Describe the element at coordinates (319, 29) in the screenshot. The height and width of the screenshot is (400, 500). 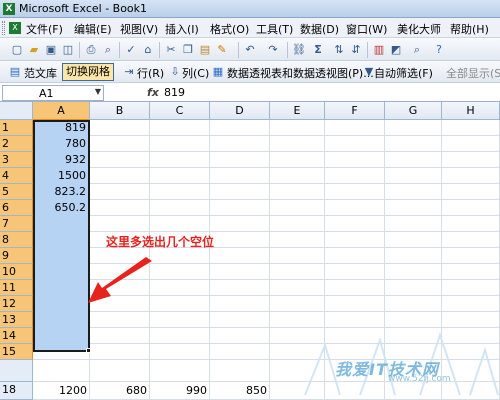
I see `menu-data: 数据(D)` at that location.